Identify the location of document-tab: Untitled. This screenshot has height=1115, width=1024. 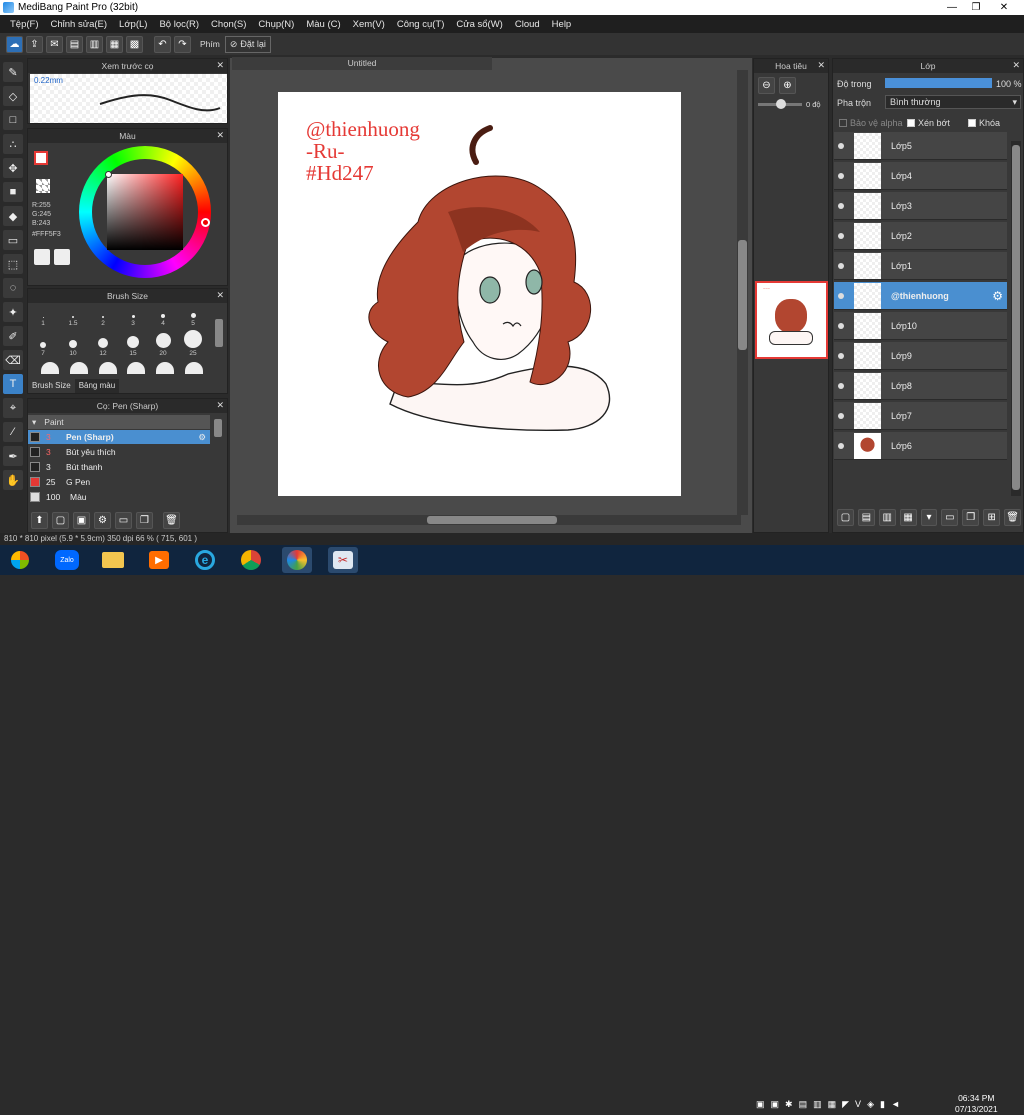
(362, 63).